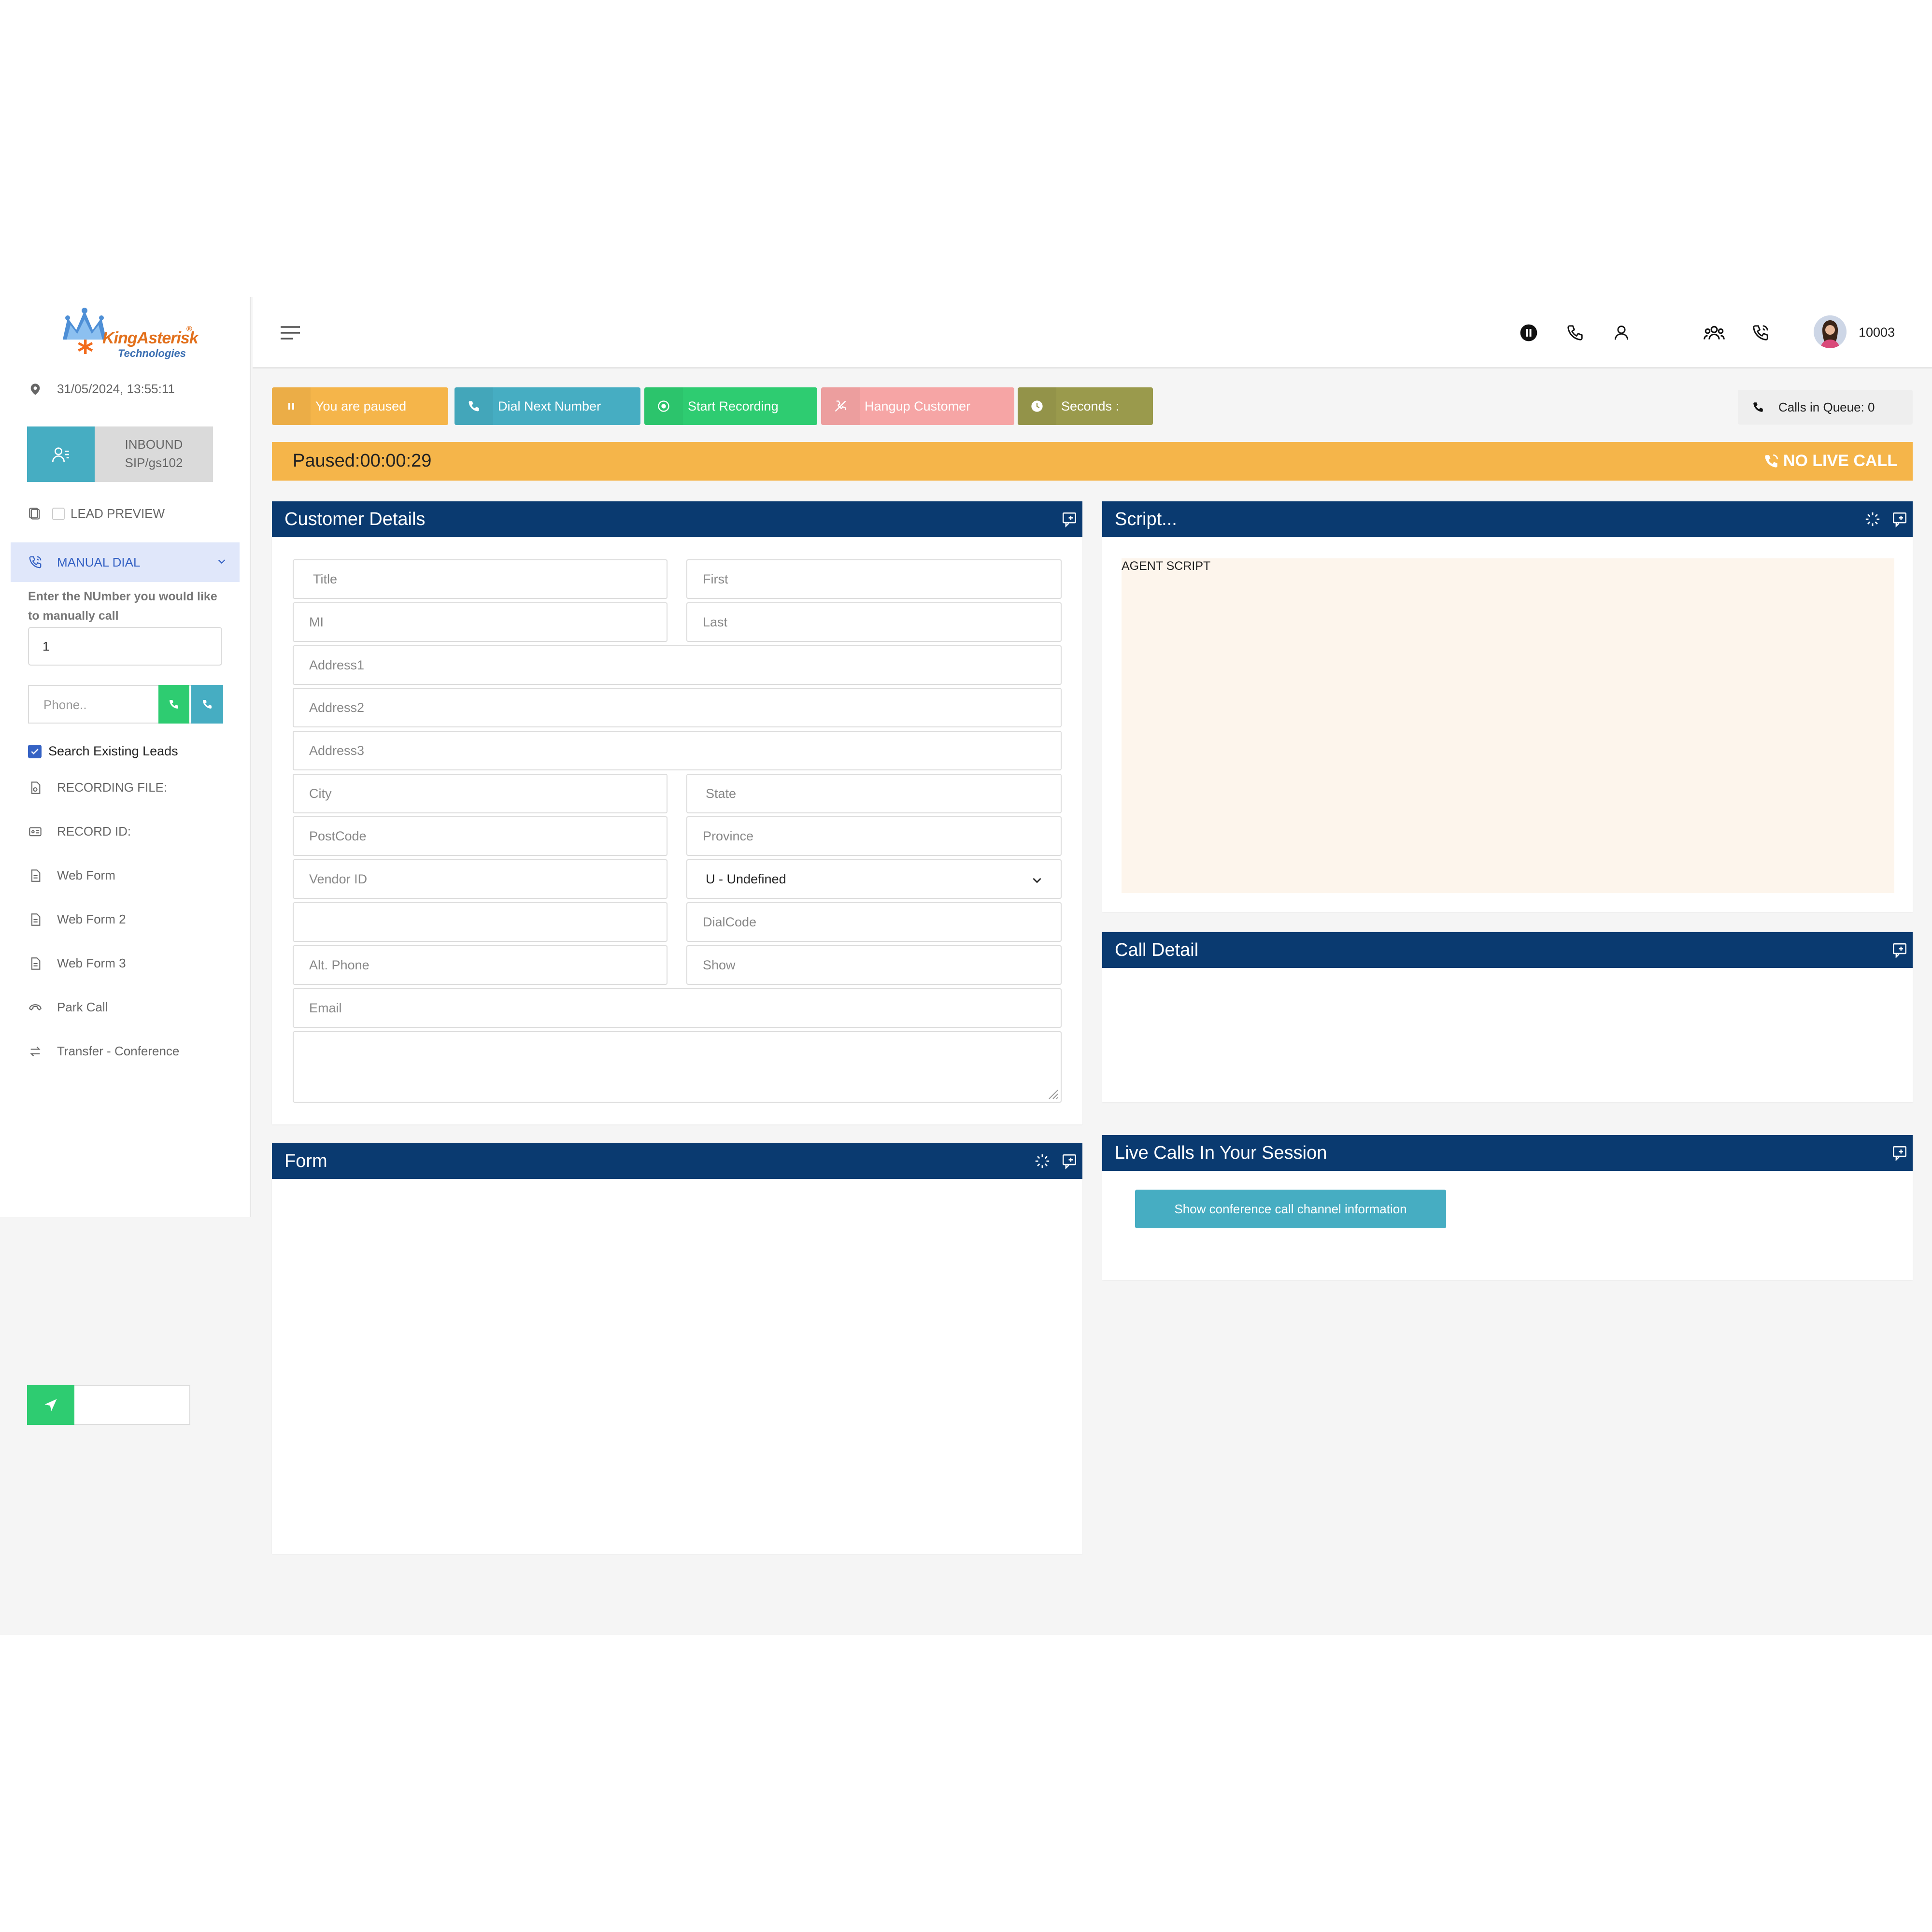  What do you see at coordinates (91, 919) in the screenshot?
I see `sidebar-item-label: Web Form 2` at bounding box center [91, 919].